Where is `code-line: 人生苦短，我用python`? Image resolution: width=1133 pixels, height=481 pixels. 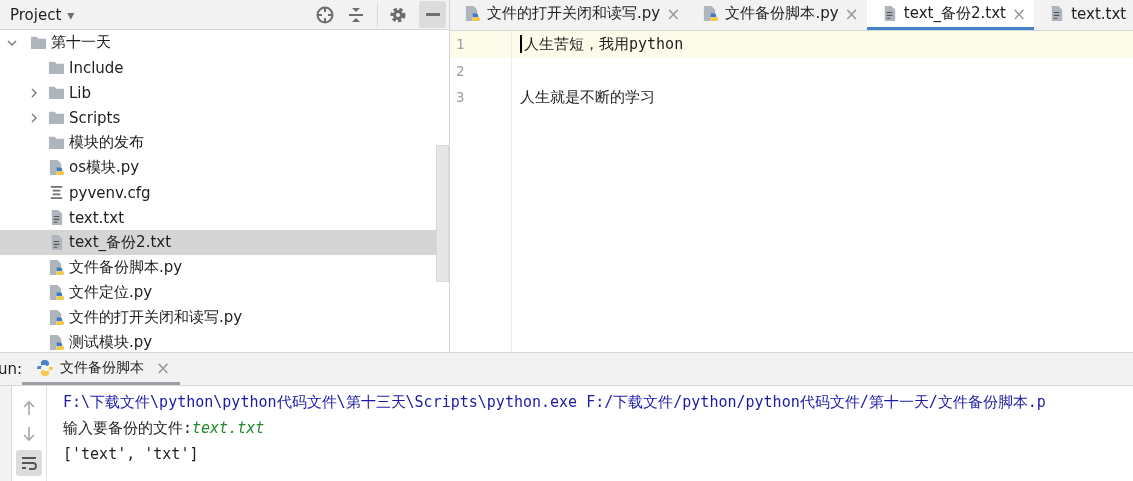 code-line: 人生苦短，我用python is located at coordinates (604, 44).